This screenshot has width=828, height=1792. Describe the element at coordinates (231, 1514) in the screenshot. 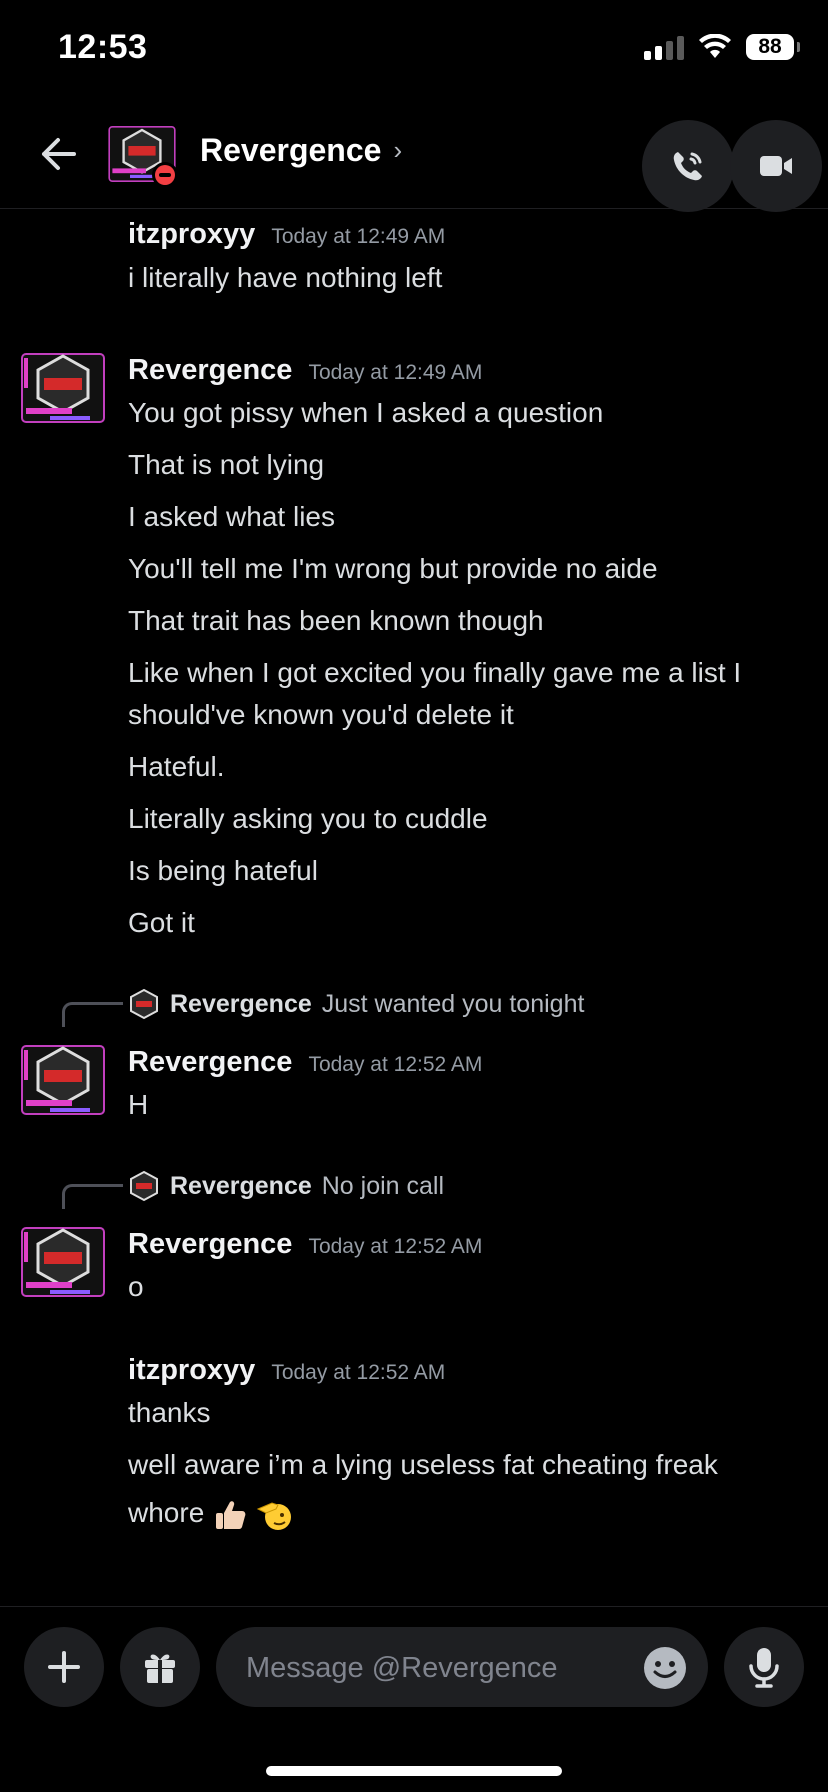

I see `thumbs-up-emoji-icon` at that location.